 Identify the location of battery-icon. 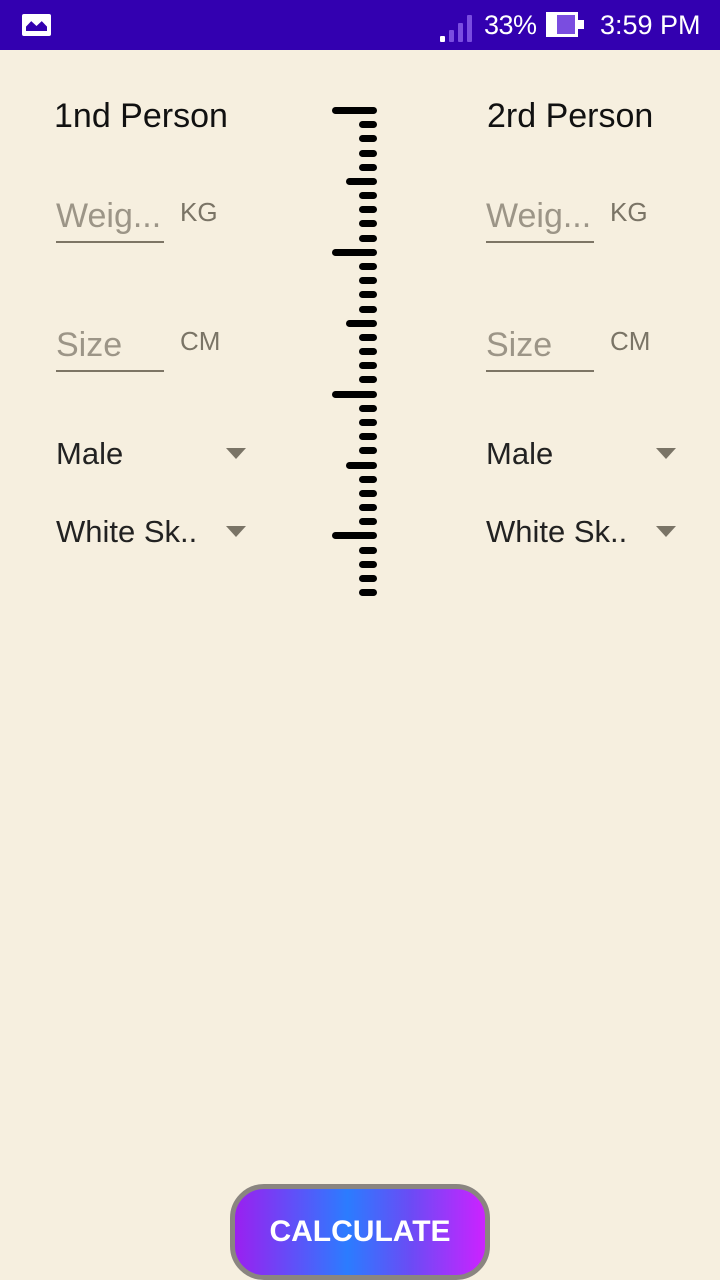
(565, 24).